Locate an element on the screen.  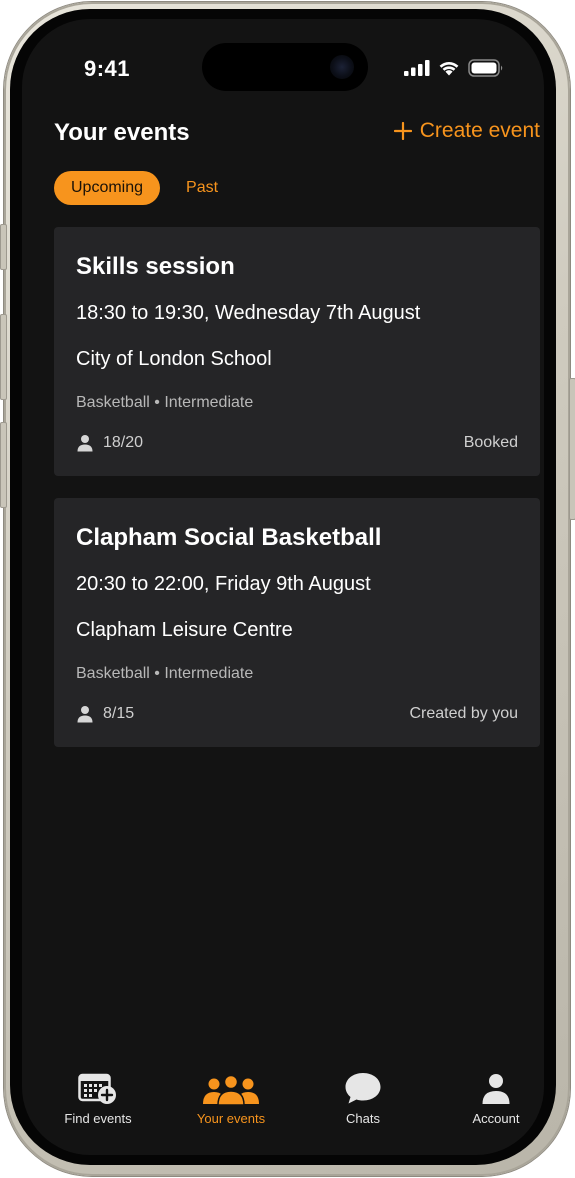
status-icons is located at coordinates (454, 68).